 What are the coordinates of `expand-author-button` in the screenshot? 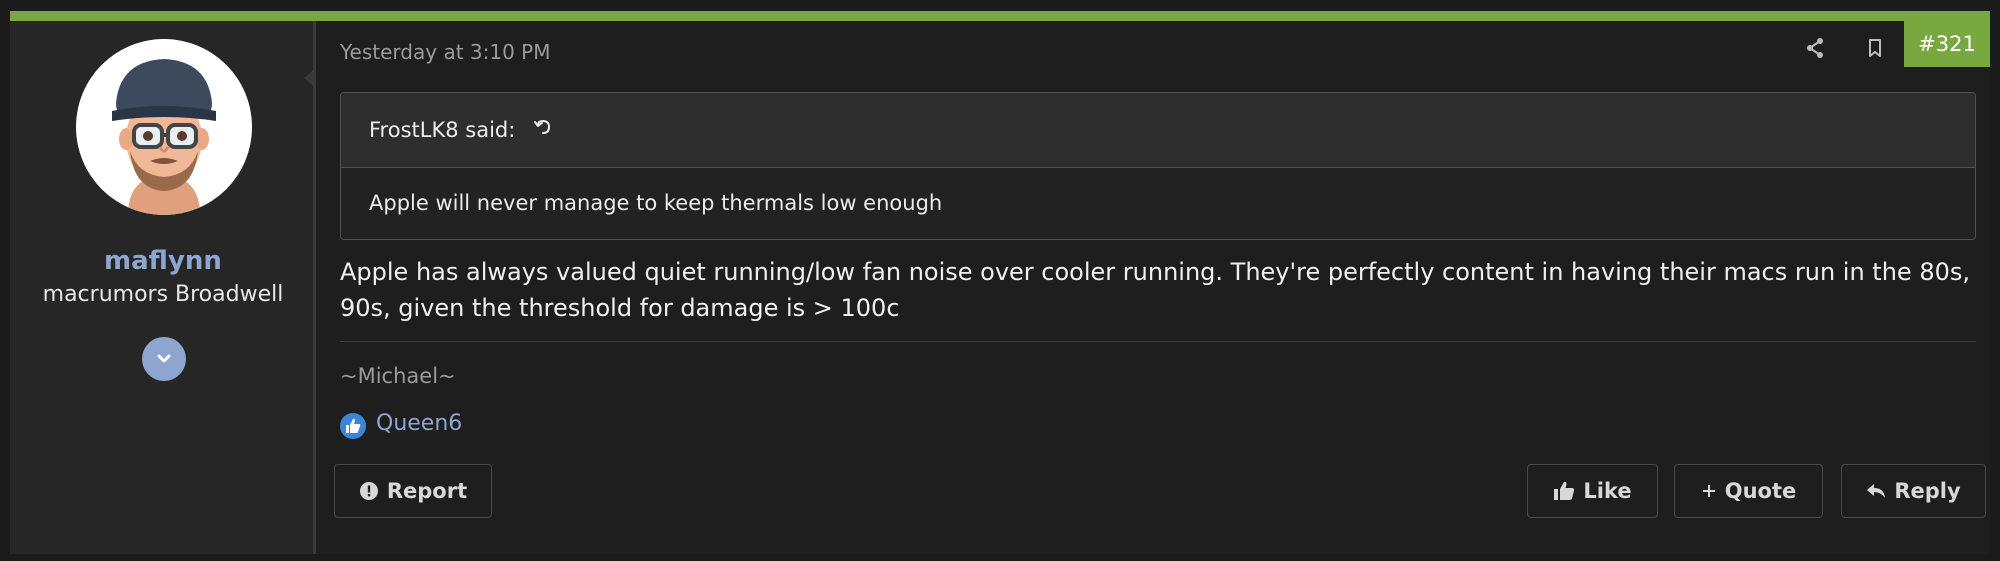 It's located at (164, 359).